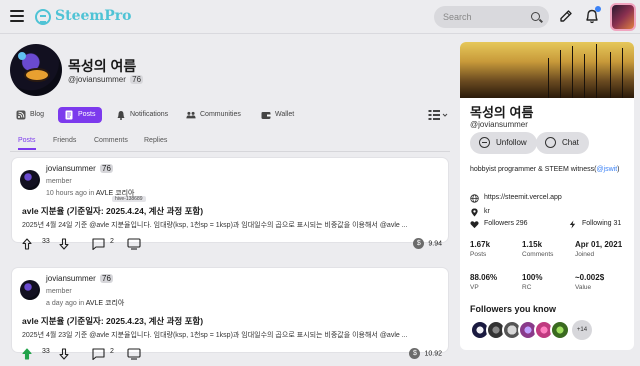  What do you see at coordinates (538, 254) in the screenshot?
I see `stat-comments-label: Comments` at bounding box center [538, 254].